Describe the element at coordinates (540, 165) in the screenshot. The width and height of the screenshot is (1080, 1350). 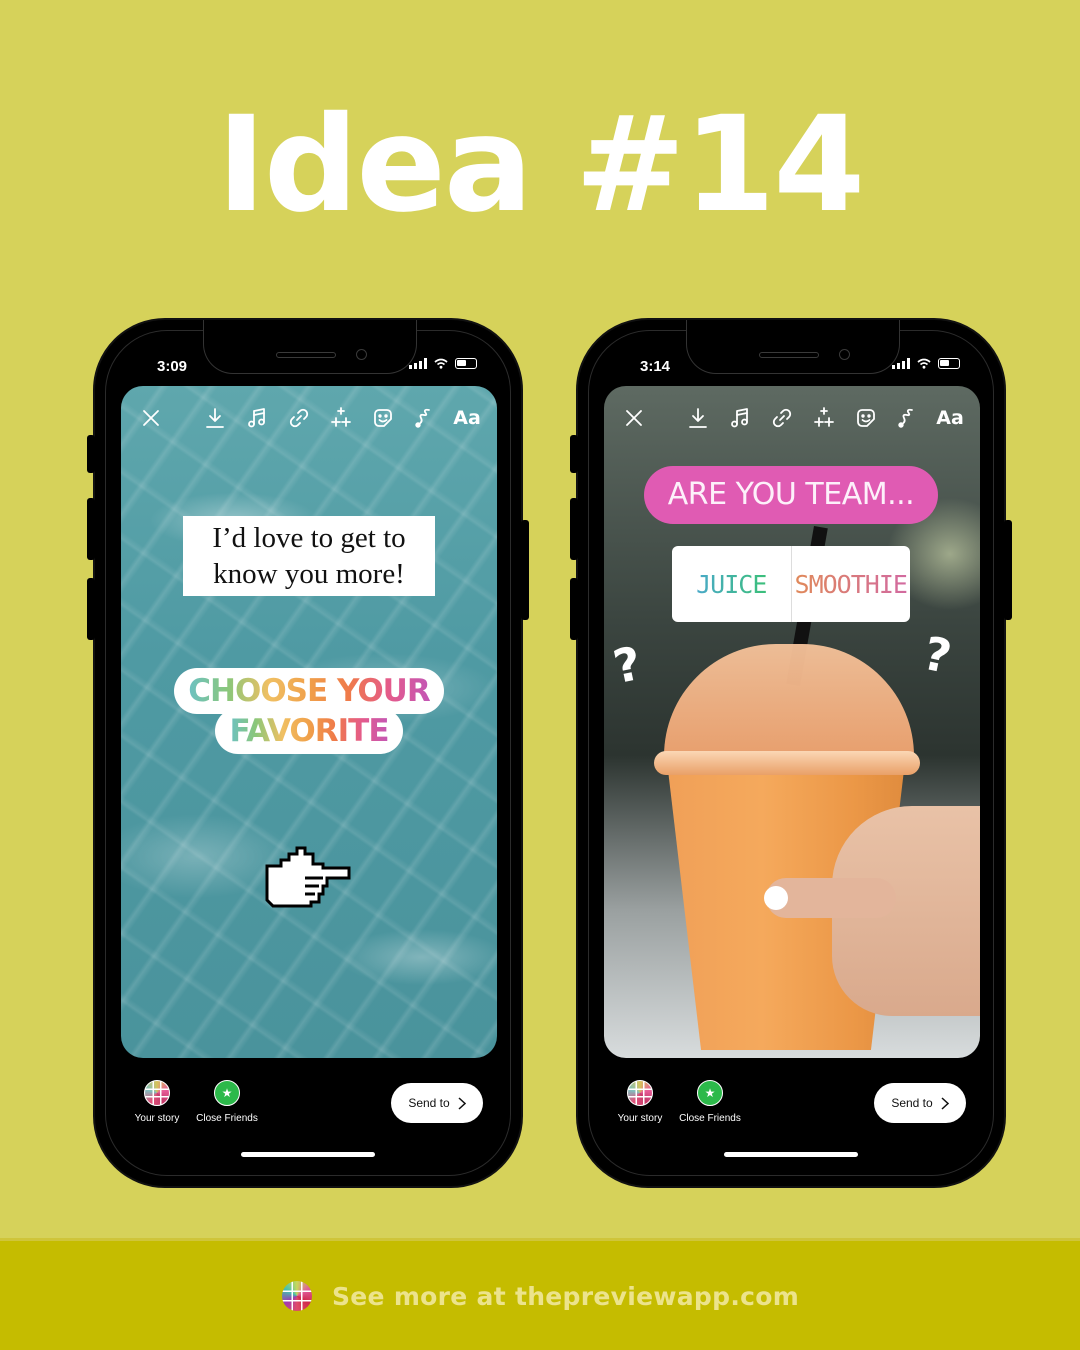
I see `headline: Idea #14` at that location.